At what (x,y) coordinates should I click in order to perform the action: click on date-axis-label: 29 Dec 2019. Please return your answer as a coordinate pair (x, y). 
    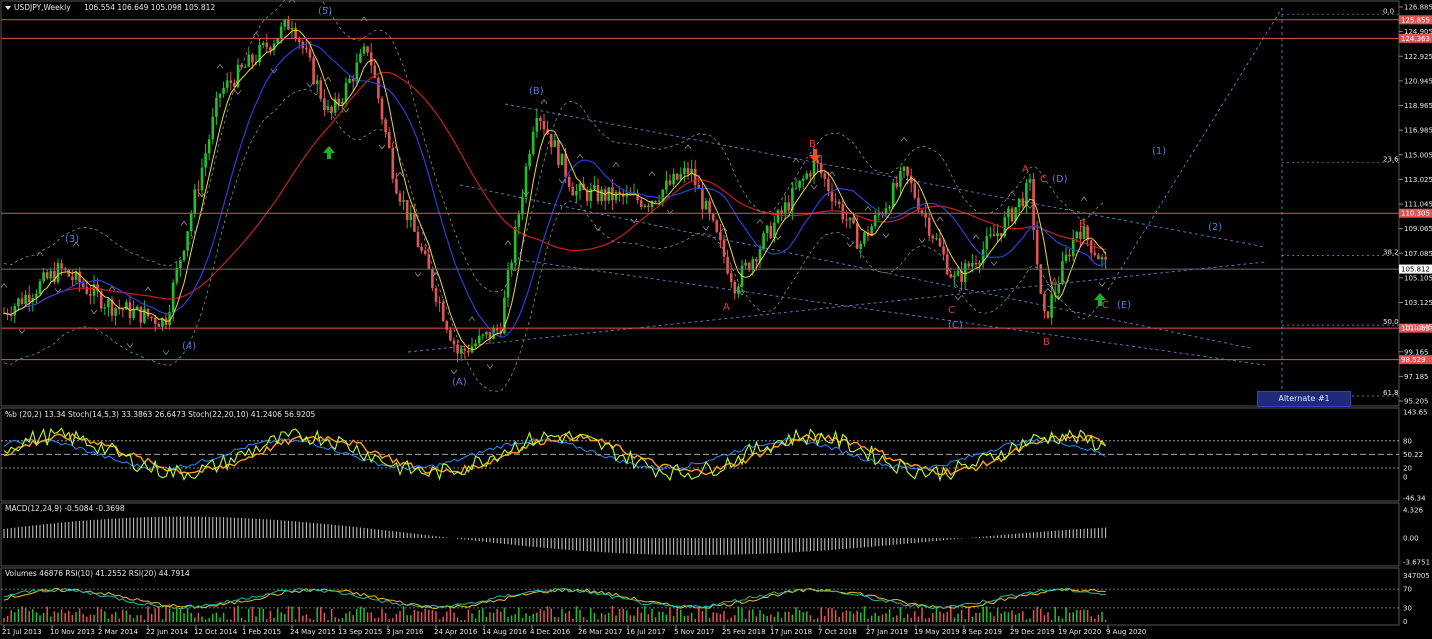
    Looking at the image, I should click on (1032, 632).